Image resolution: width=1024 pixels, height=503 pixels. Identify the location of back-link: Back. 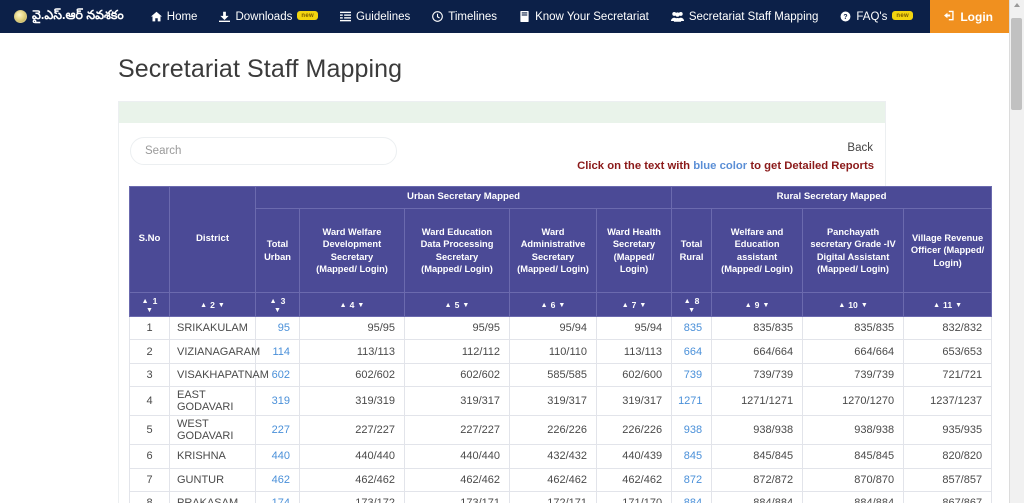
(860, 148).